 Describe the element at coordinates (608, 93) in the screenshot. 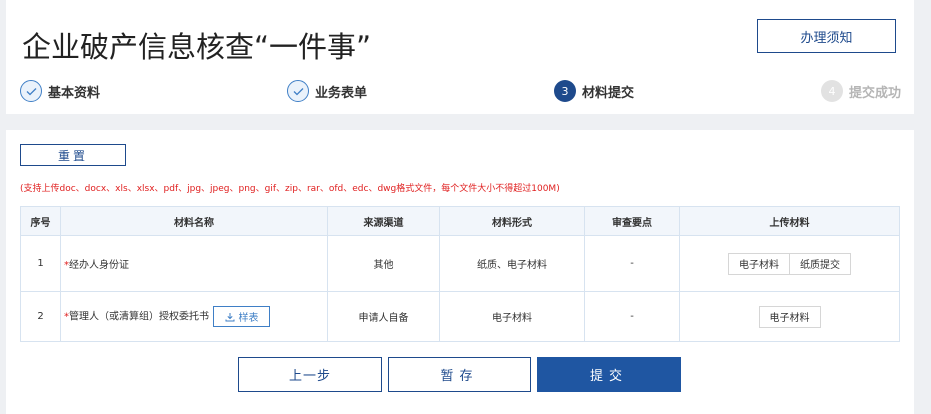

I see `step-label: 材料提交` at that location.